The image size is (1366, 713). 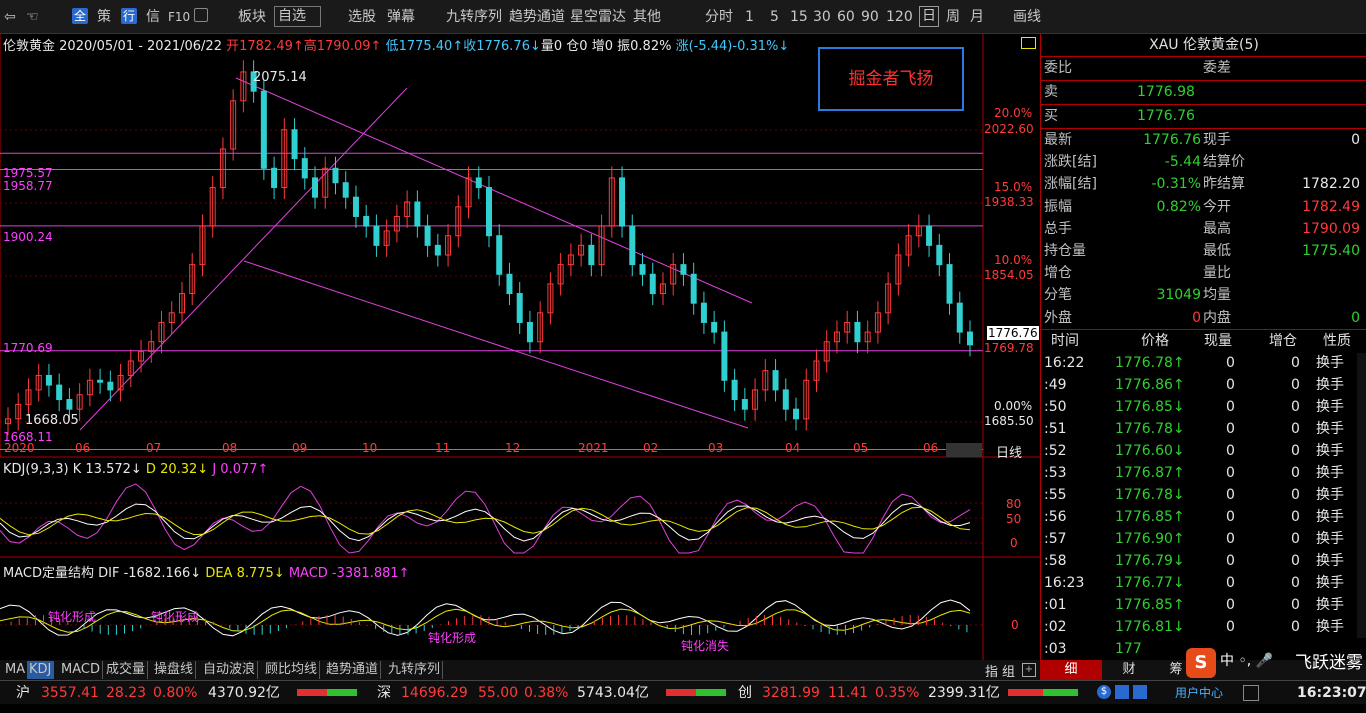 I want to click on stats-label: 涨幅[结], so click(x=1070, y=184).